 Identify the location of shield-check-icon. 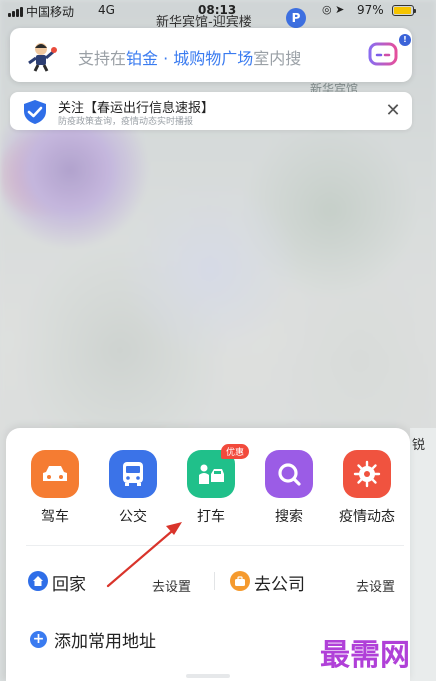
(35, 112).